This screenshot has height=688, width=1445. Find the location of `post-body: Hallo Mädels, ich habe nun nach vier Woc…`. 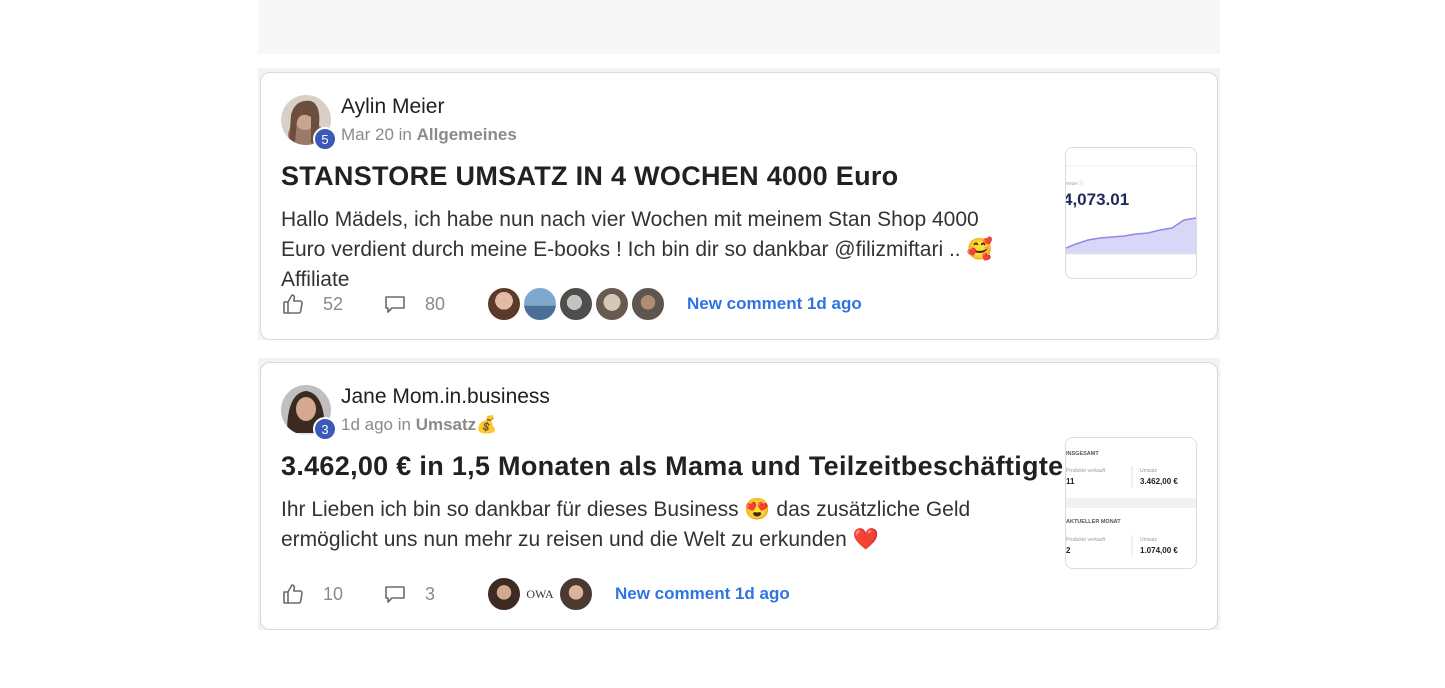

post-body: Hallo Mädels, ich habe nun nach vier Woc… is located at coordinates (637, 249).